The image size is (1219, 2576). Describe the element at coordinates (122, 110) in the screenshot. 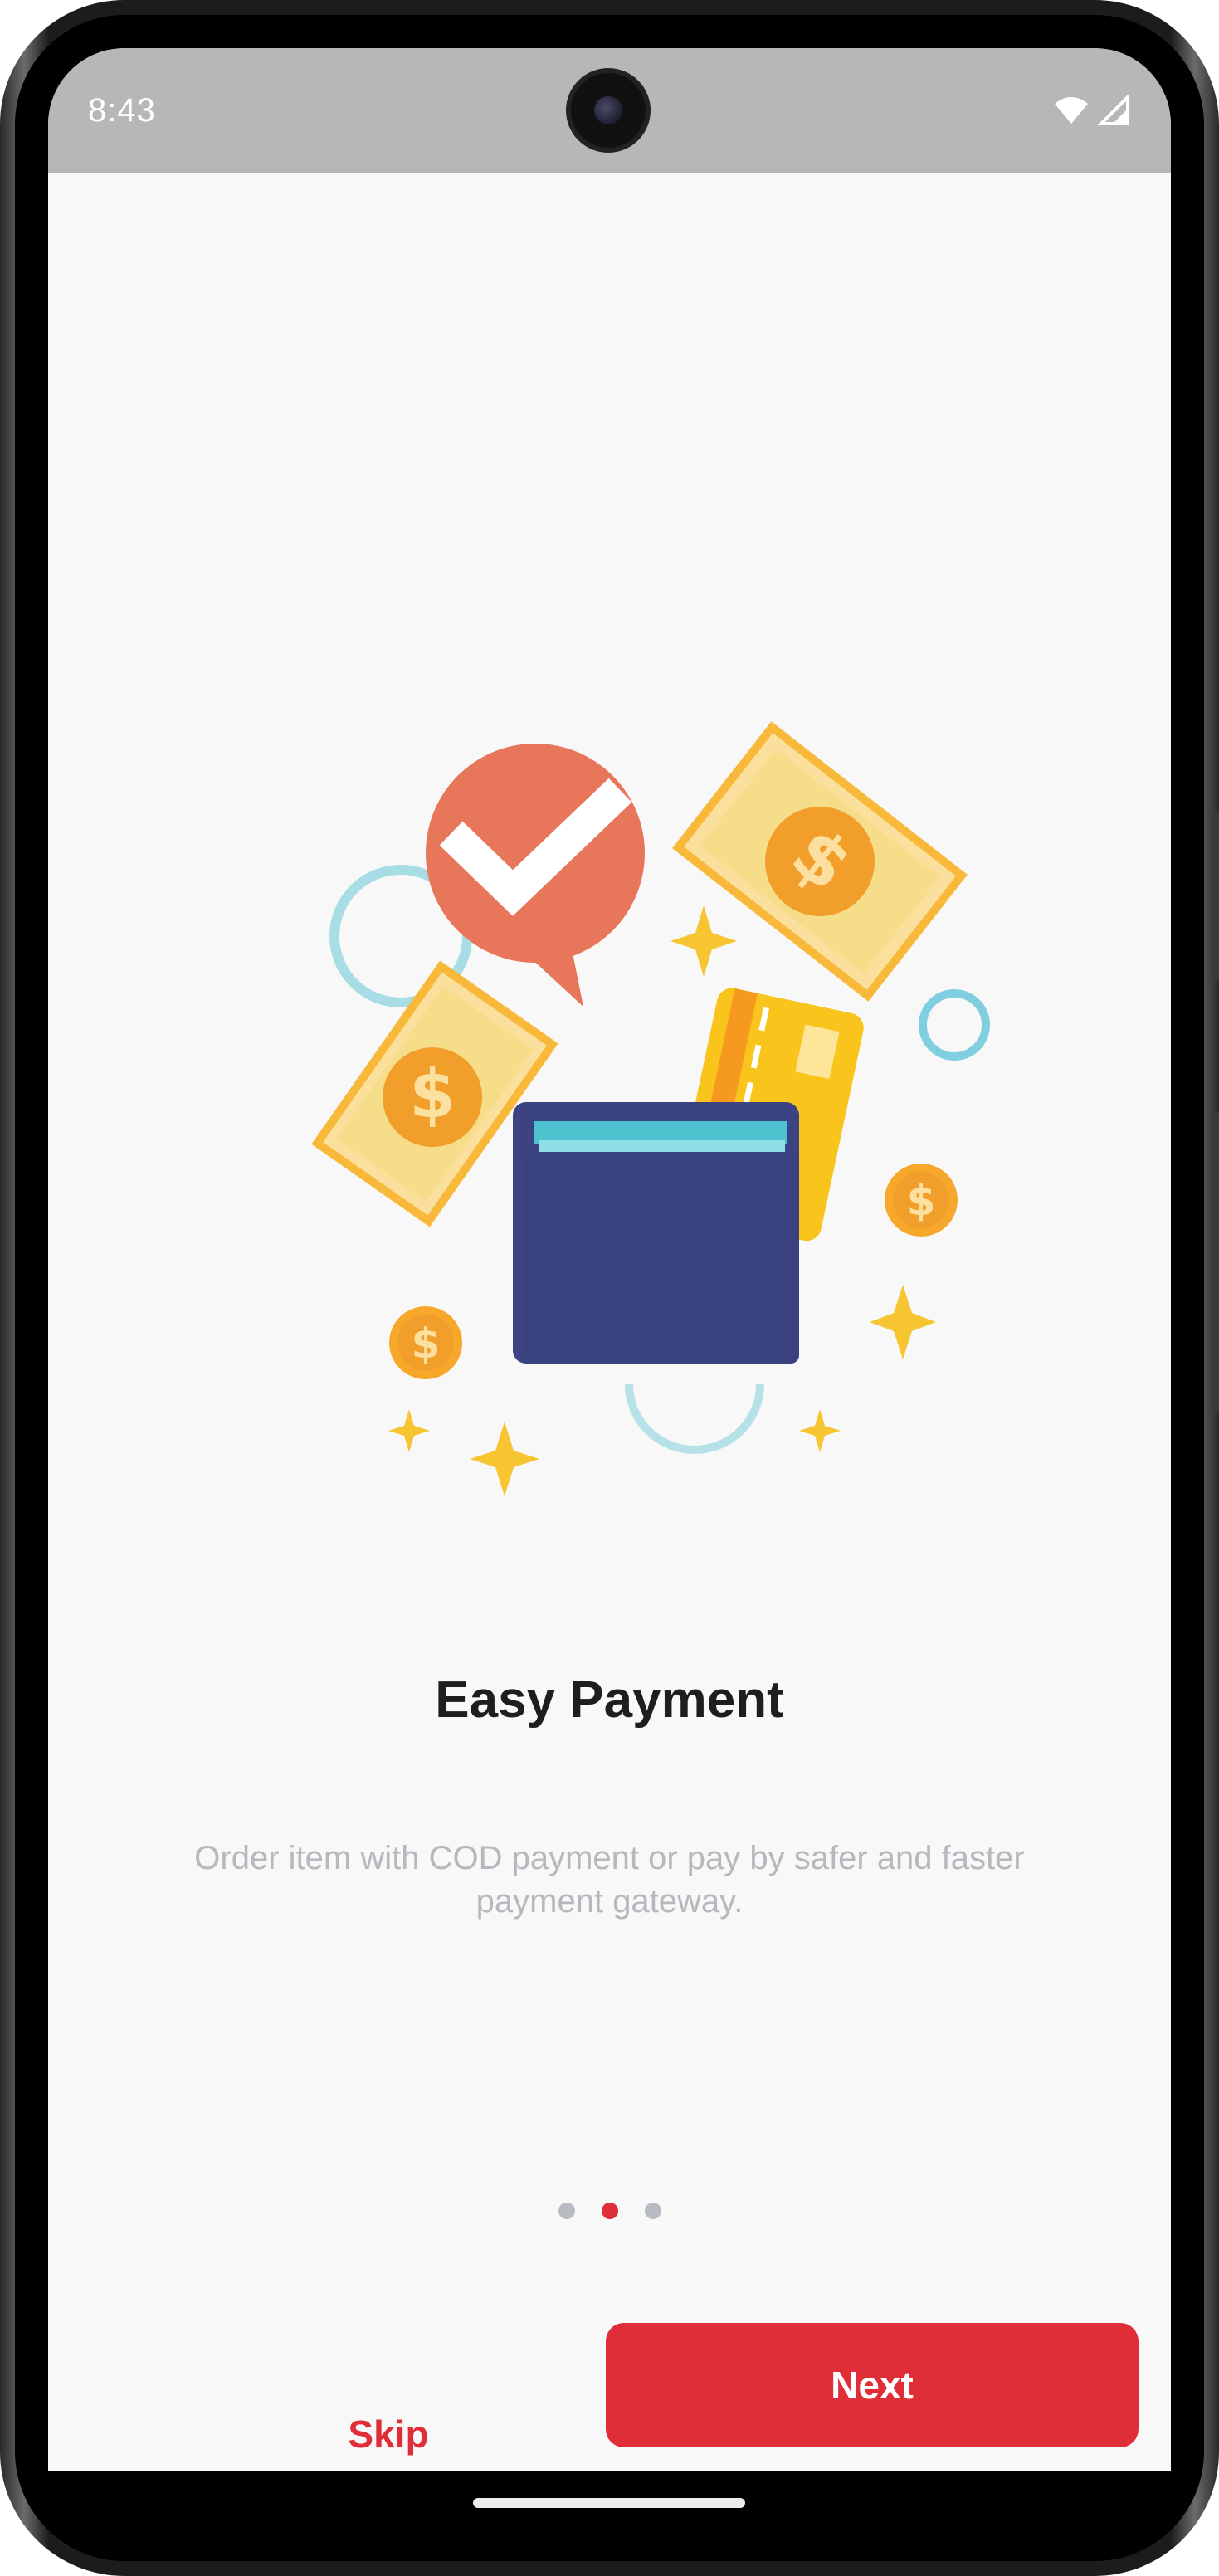

I see `status-time: 8:43` at that location.